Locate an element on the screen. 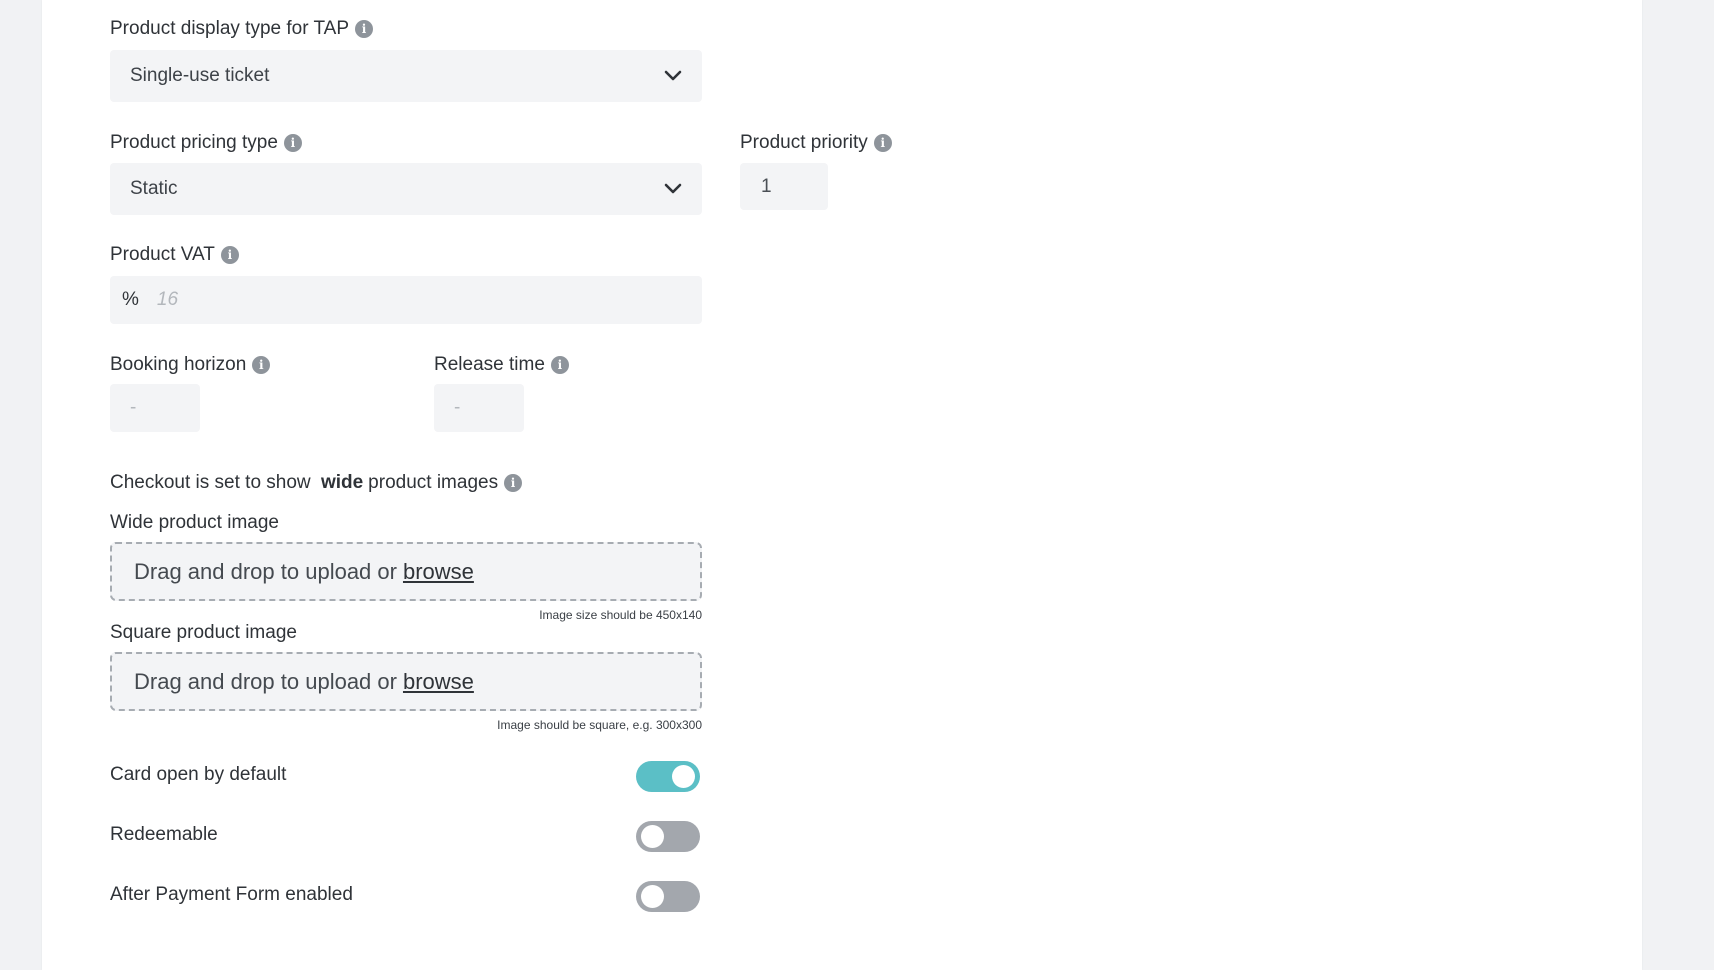 The height and width of the screenshot is (970, 1714). pricing-type-value: Static is located at coordinates (154, 188).